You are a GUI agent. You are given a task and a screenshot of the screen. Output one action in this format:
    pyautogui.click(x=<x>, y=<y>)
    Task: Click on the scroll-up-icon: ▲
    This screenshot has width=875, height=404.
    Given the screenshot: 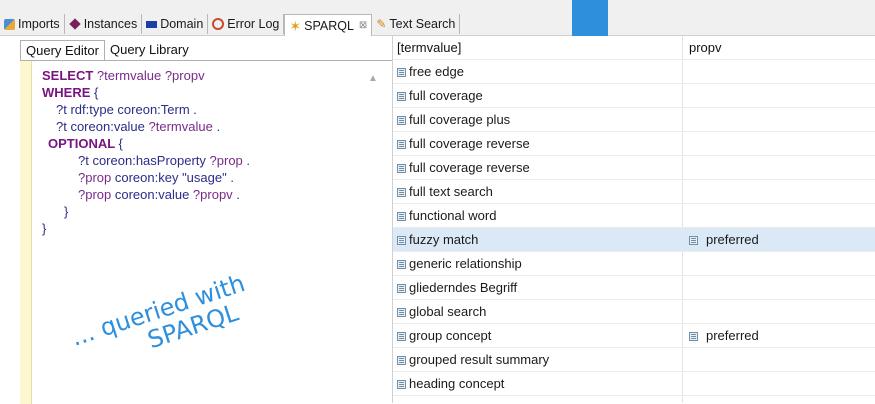 What is the action you would take?
    pyautogui.click(x=373, y=78)
    